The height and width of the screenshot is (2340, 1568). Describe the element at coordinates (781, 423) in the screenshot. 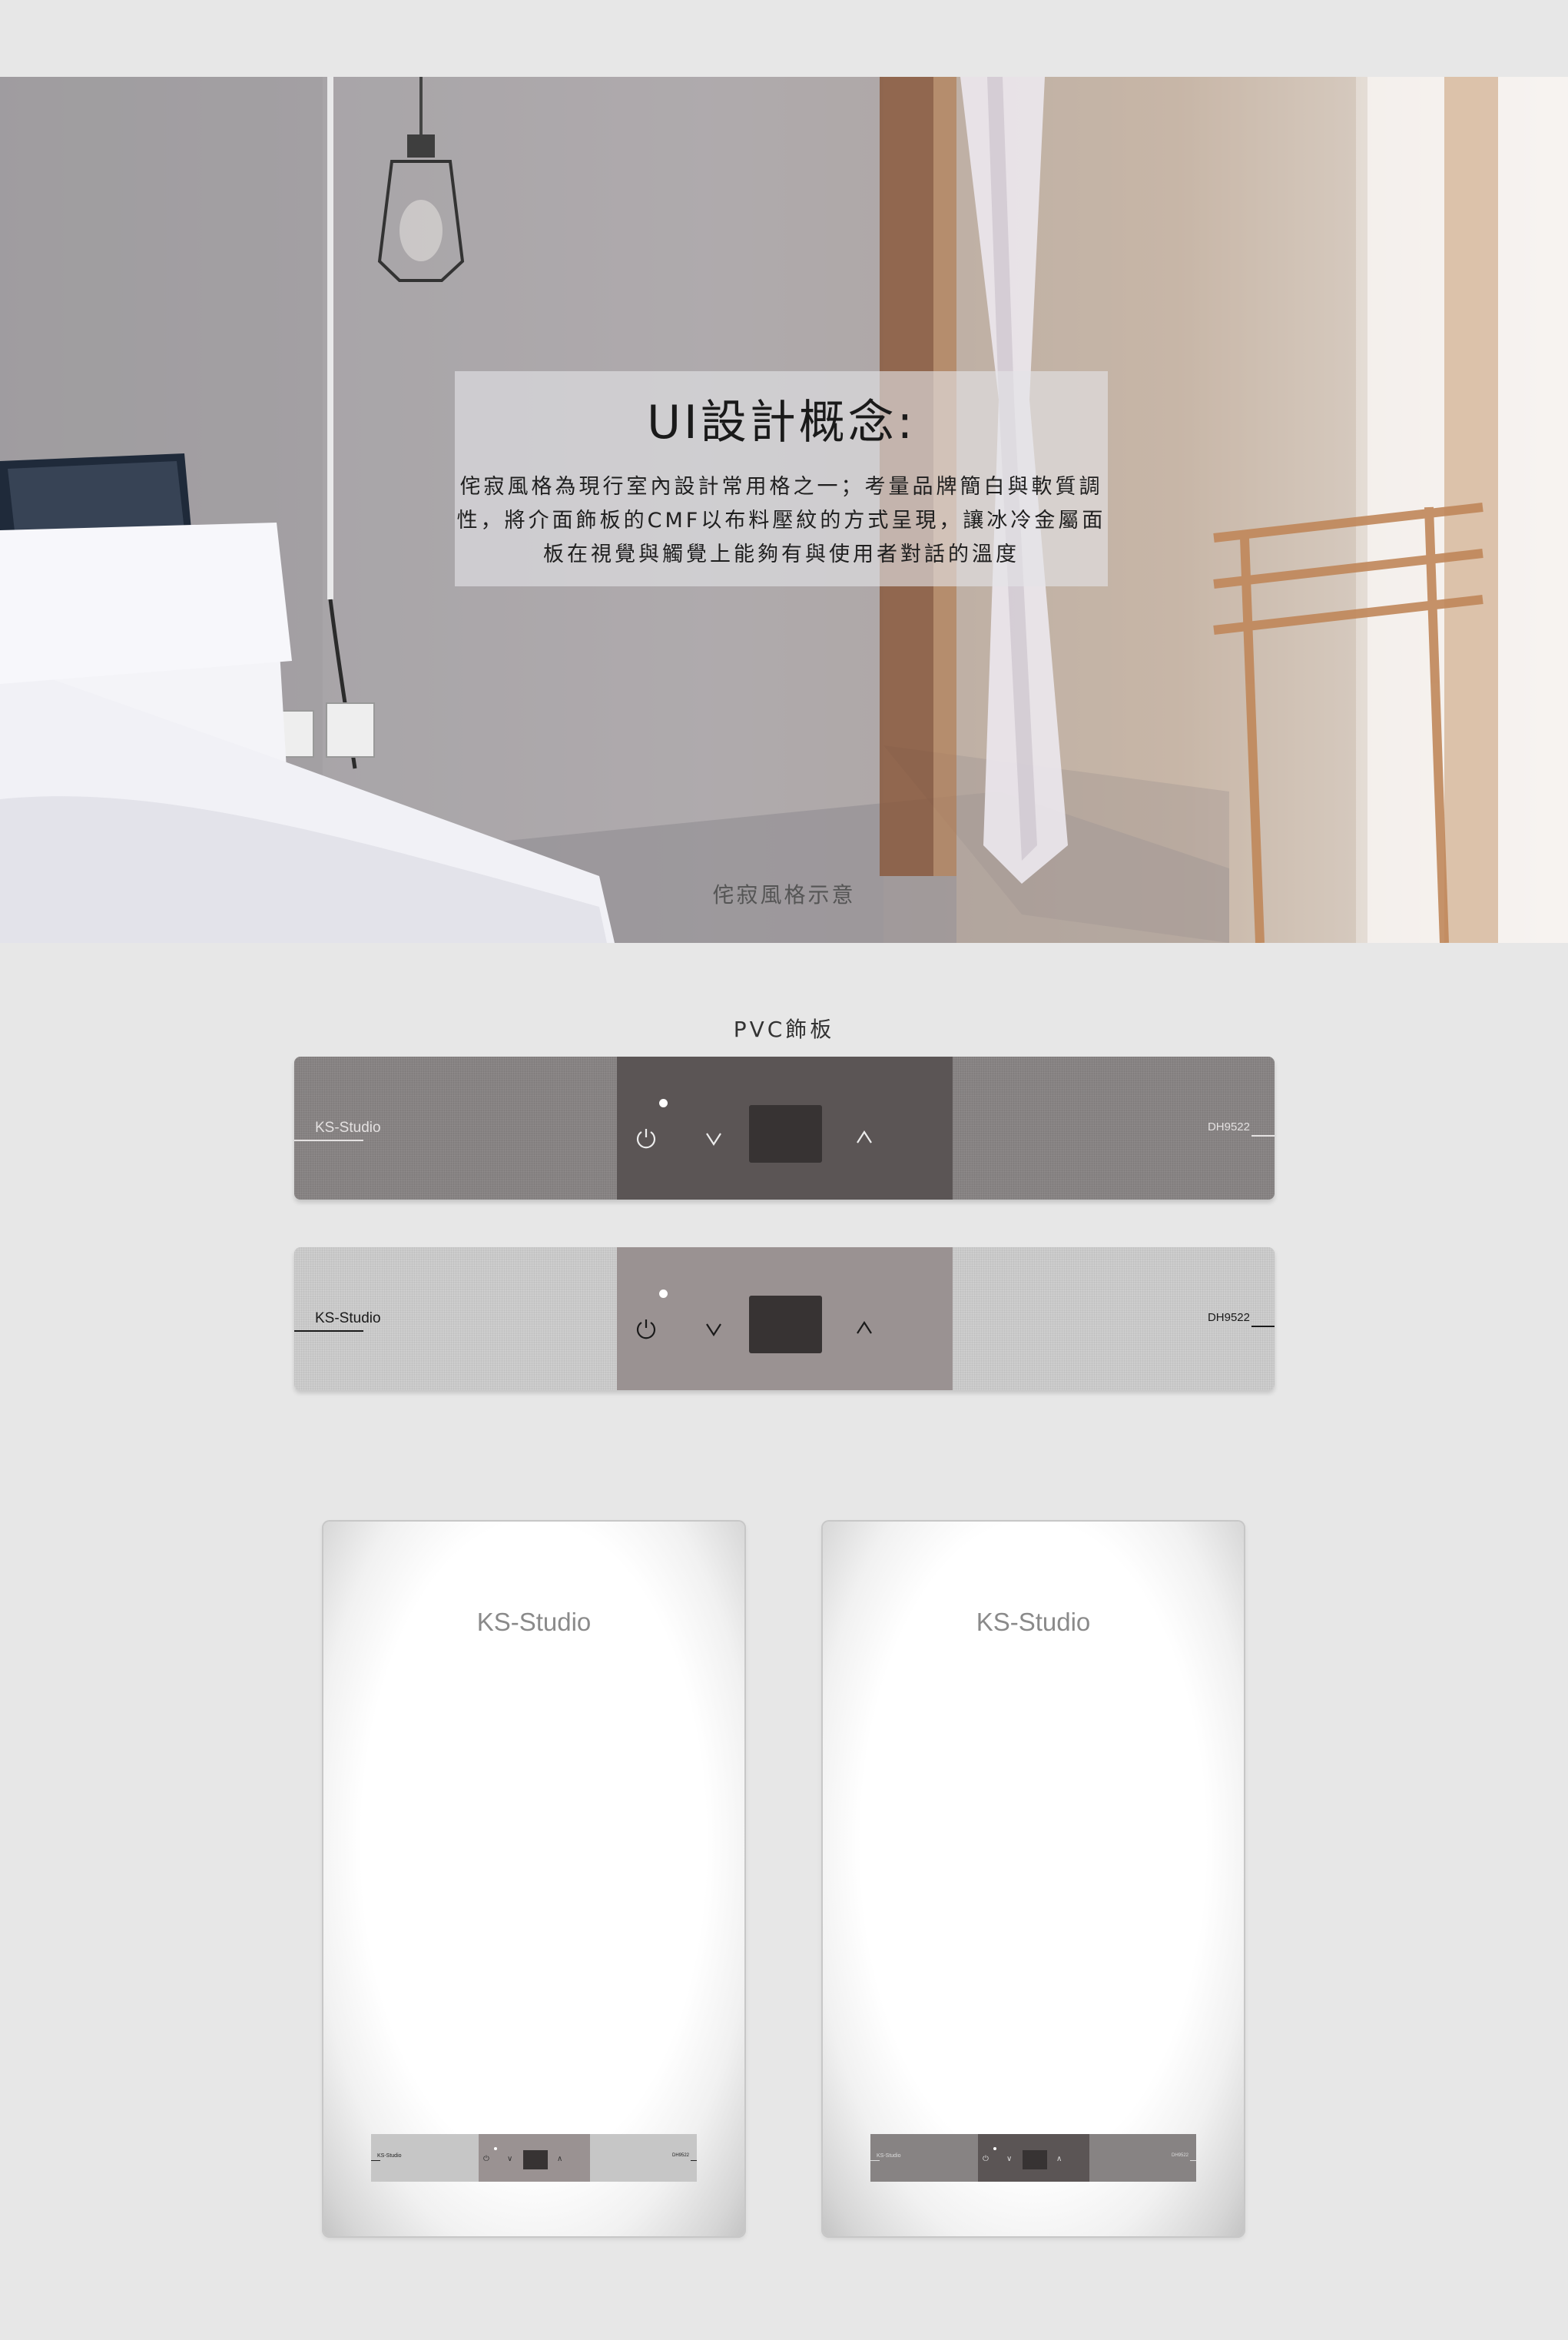

I see `concept-title: UI設計概念:` at that location.